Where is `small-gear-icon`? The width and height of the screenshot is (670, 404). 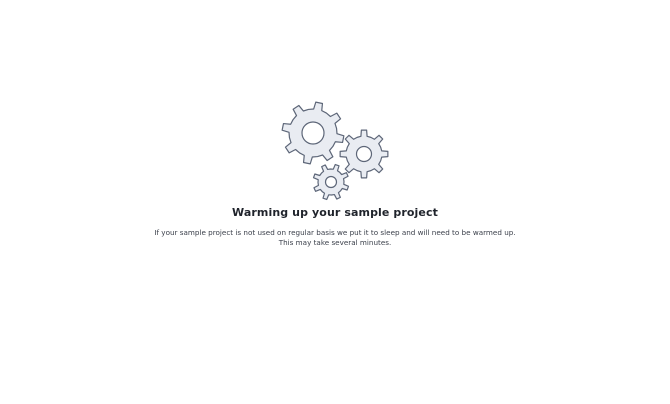
small-gear-icon is located at coordinates (331, 182).